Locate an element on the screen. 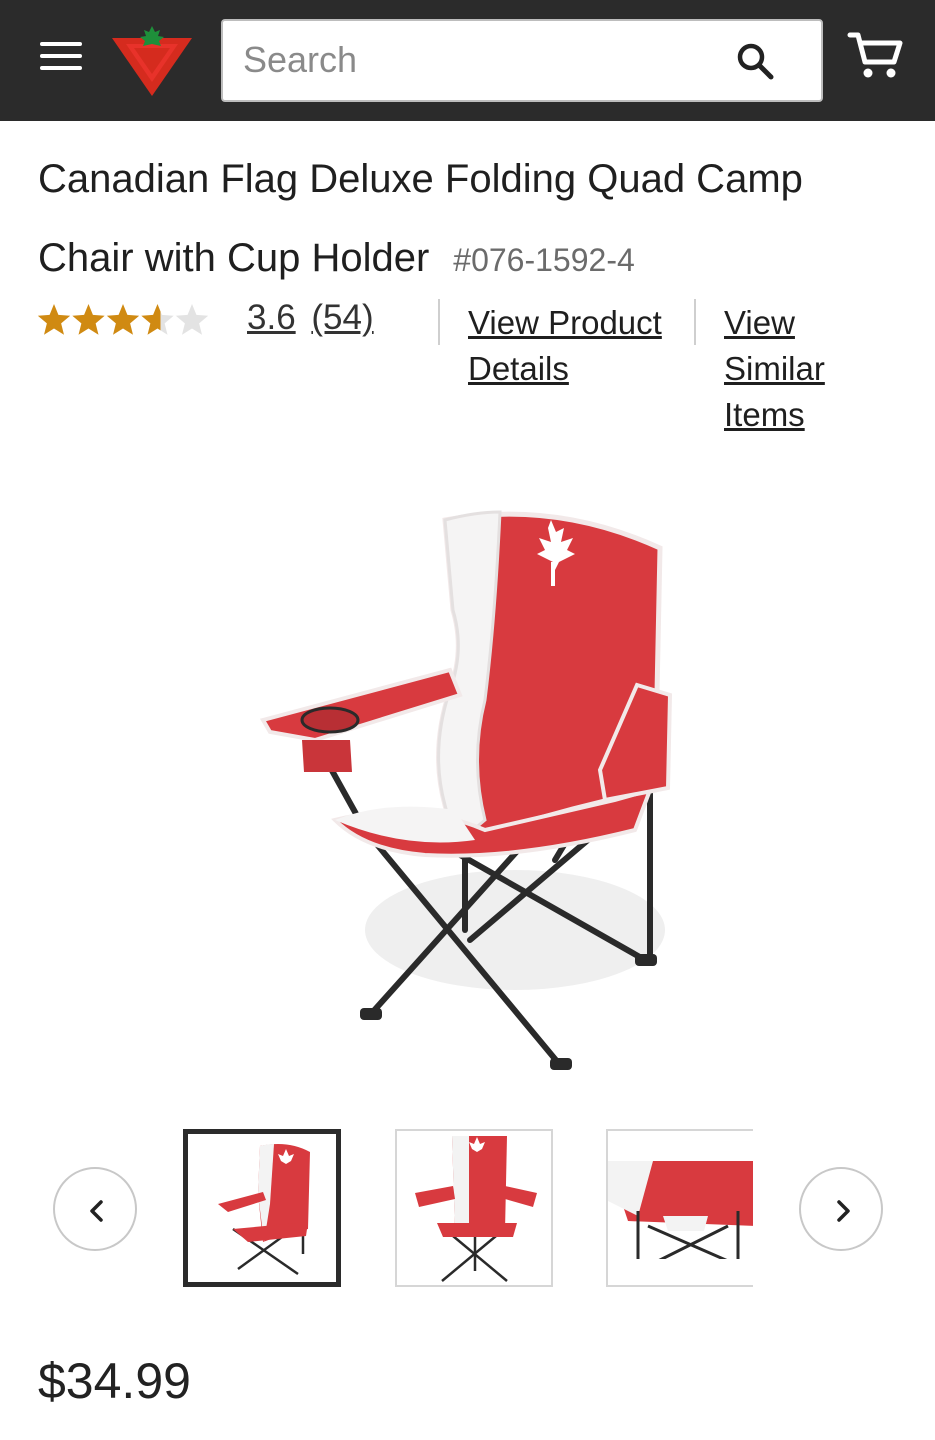  review-count-link: (54) is located at coordinates (342, 317).